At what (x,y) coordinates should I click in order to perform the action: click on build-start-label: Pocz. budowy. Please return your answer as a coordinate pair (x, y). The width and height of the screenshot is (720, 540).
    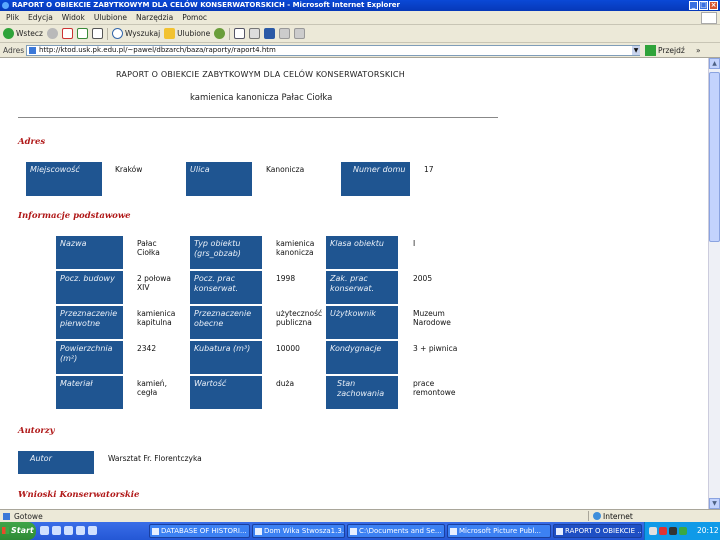
    Looking at the image, I should click on (89, 287).